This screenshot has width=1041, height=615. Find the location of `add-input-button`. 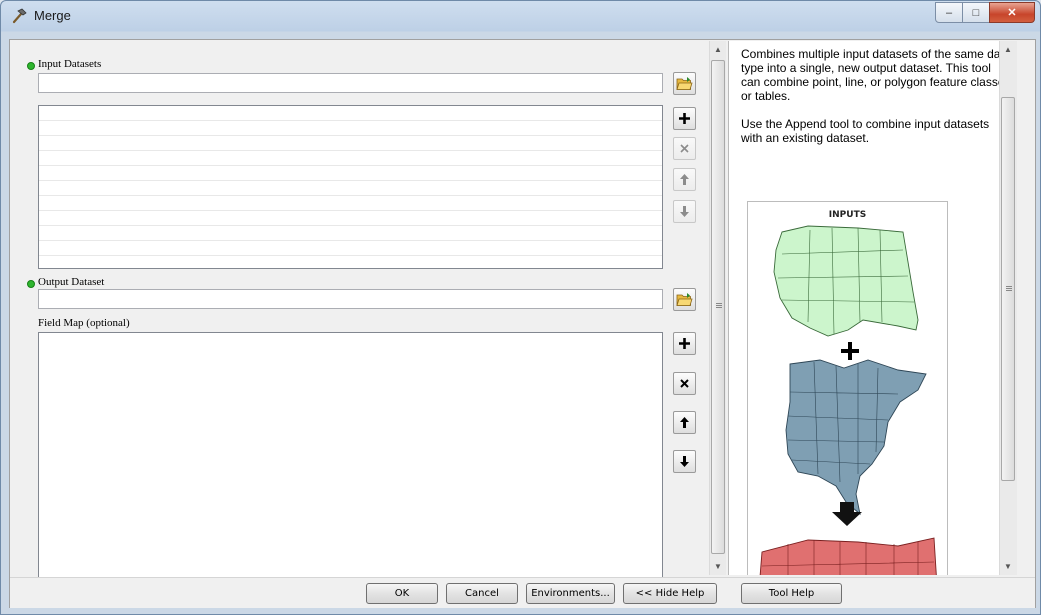

add-input-button is located at coordinates (684, 118).